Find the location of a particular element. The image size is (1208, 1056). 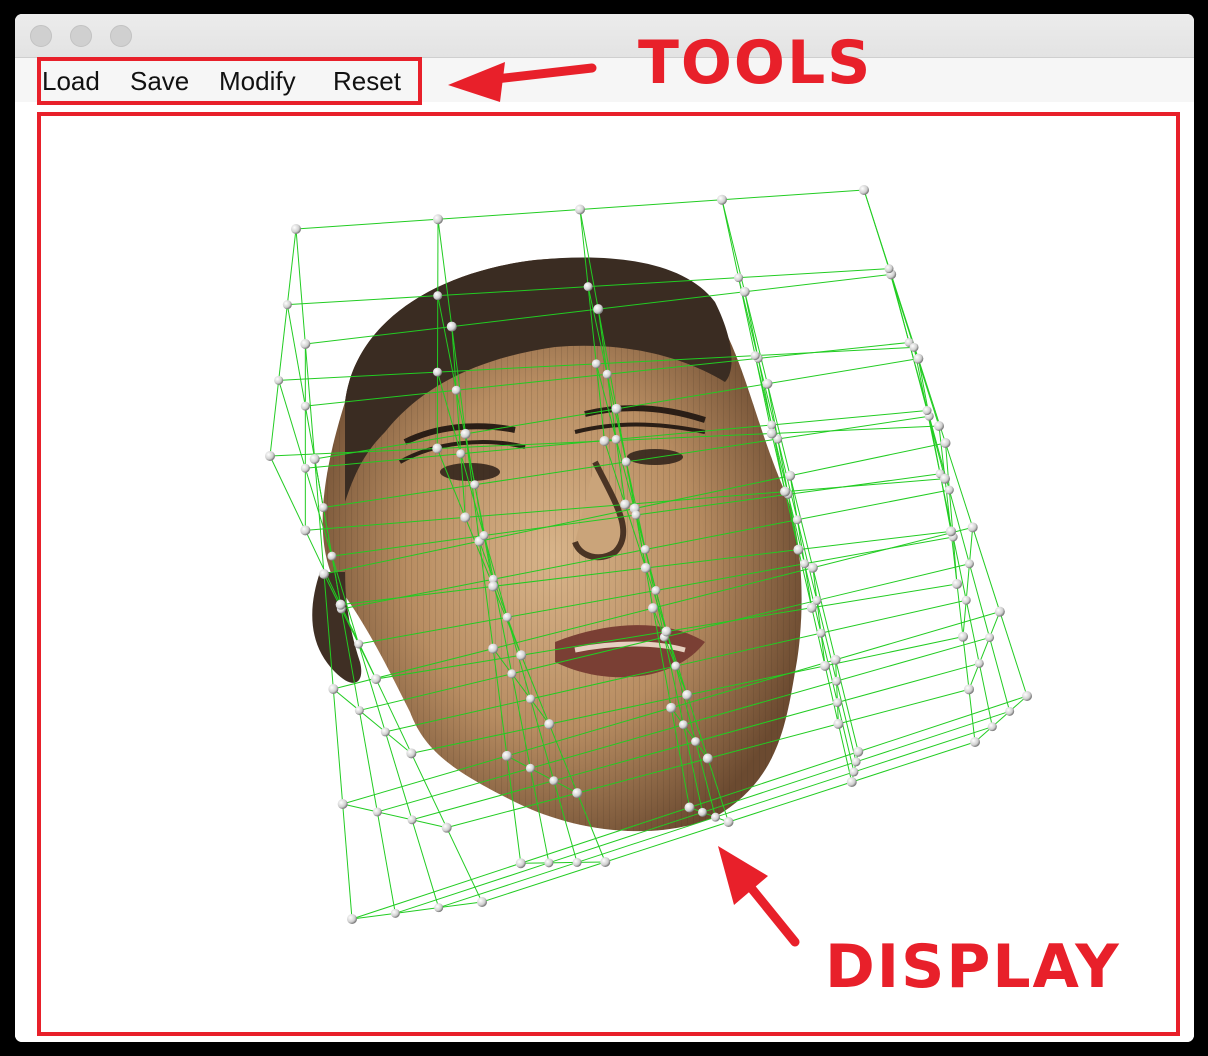

save-button: Save is located at coordinates (159, 81).